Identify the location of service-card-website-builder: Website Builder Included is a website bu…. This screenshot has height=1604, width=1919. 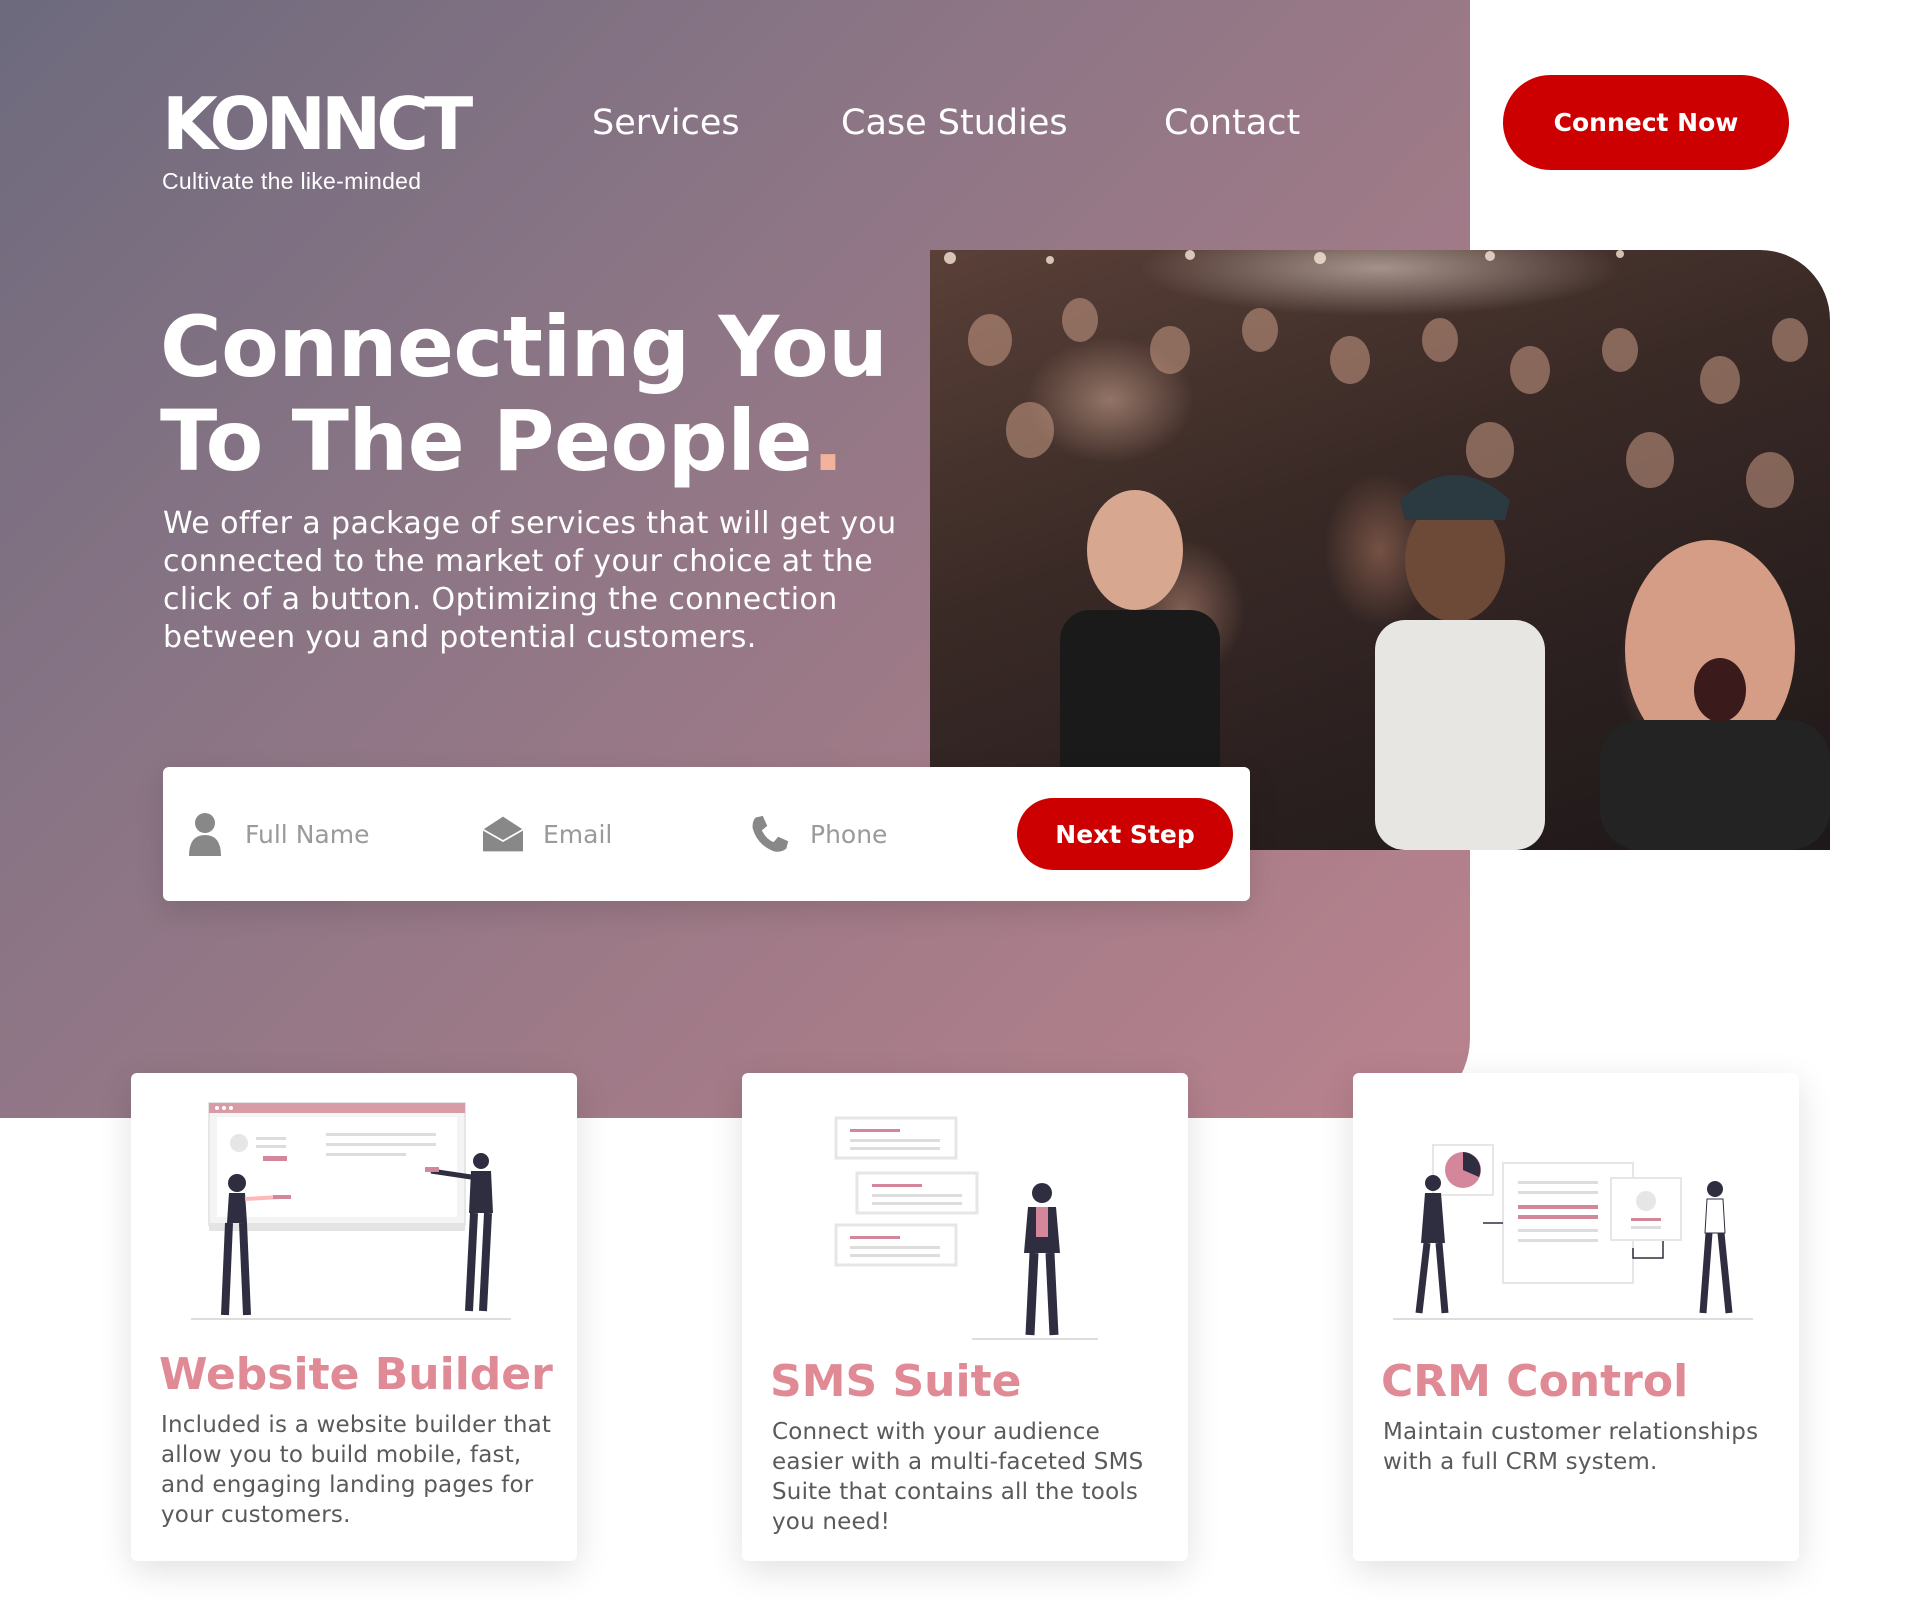
(354, 1317).